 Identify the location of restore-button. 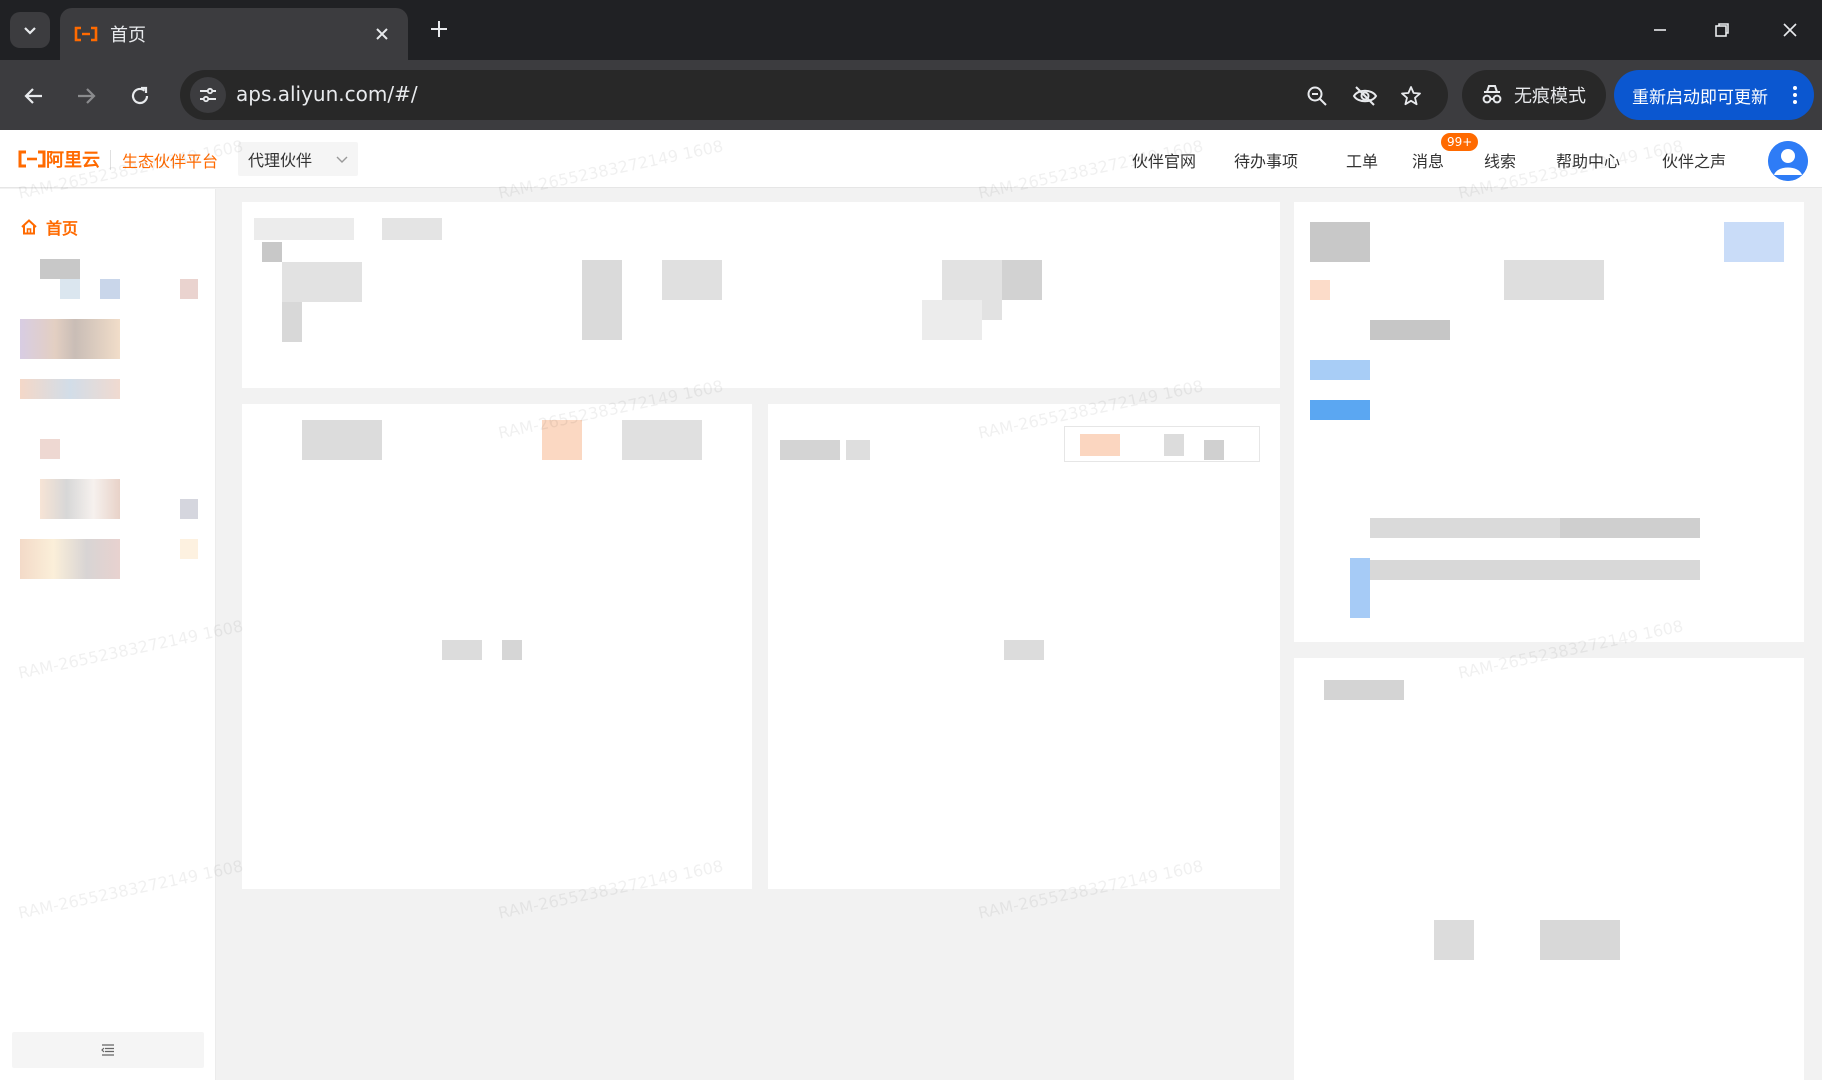
(1722, 30).